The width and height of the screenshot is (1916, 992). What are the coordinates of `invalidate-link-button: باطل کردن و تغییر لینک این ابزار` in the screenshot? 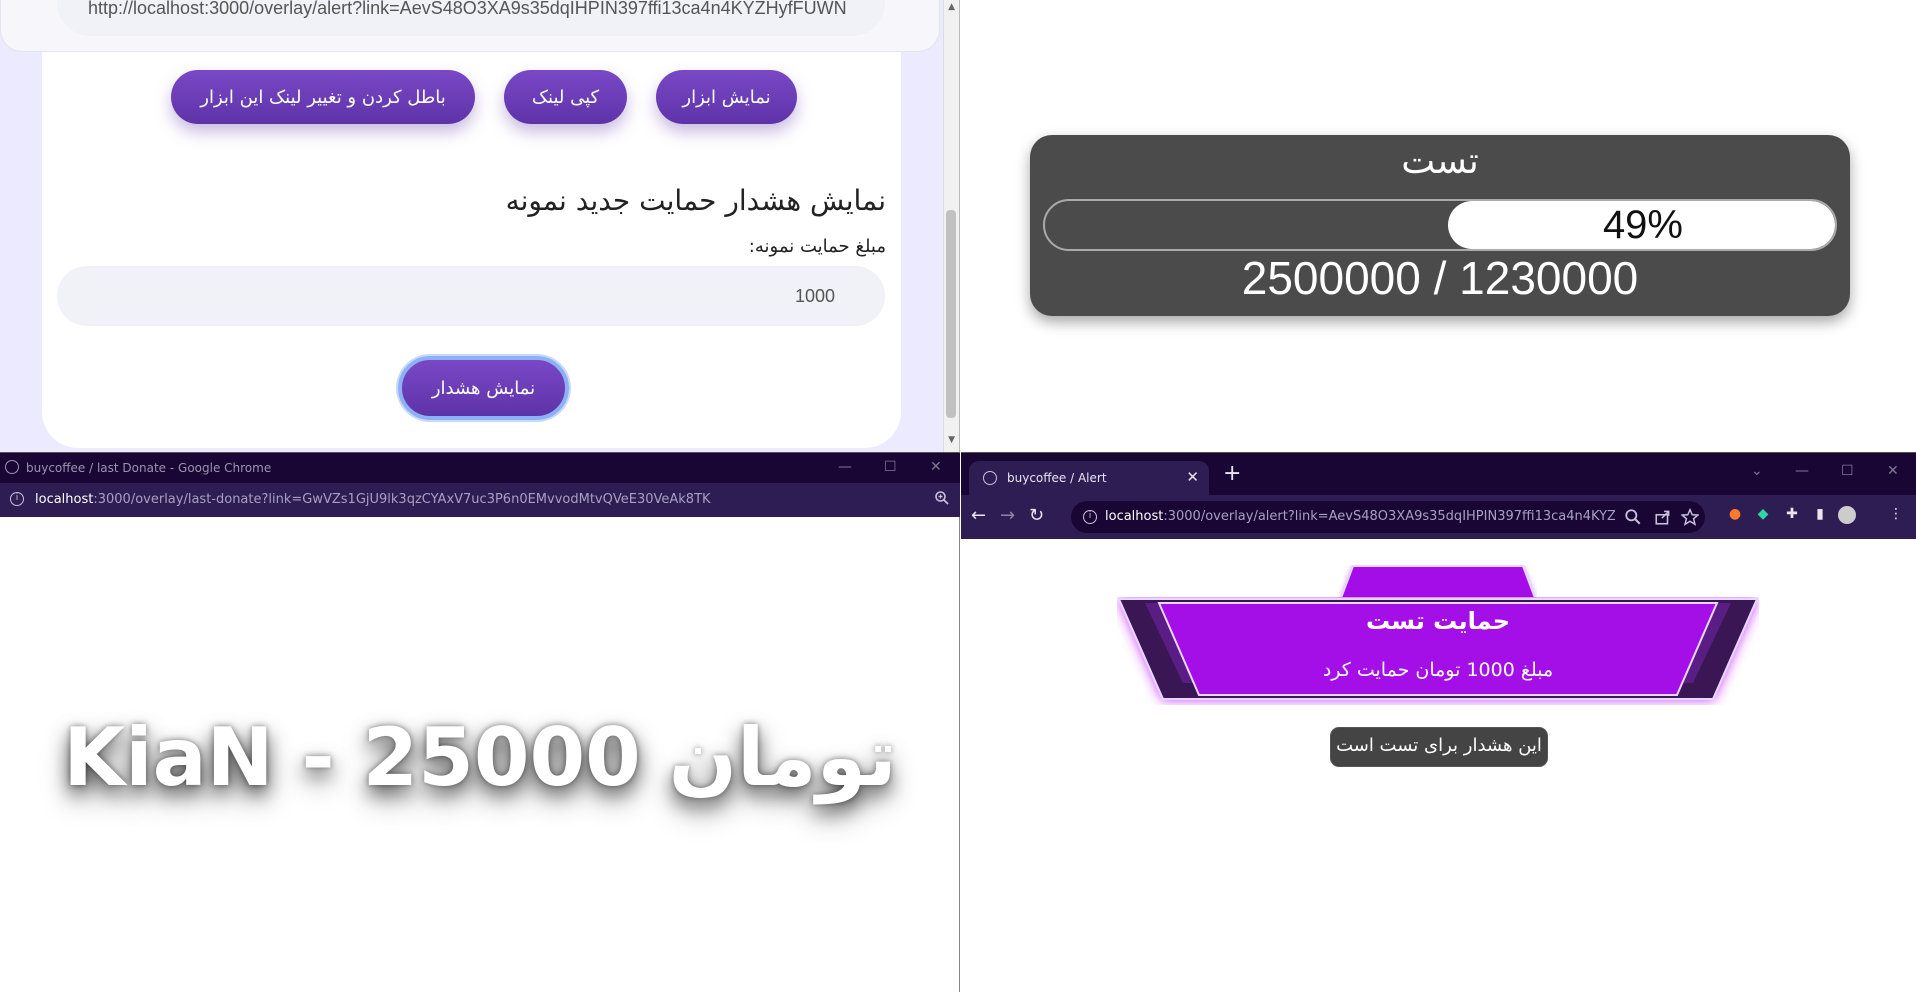 It's located at (323, 97).